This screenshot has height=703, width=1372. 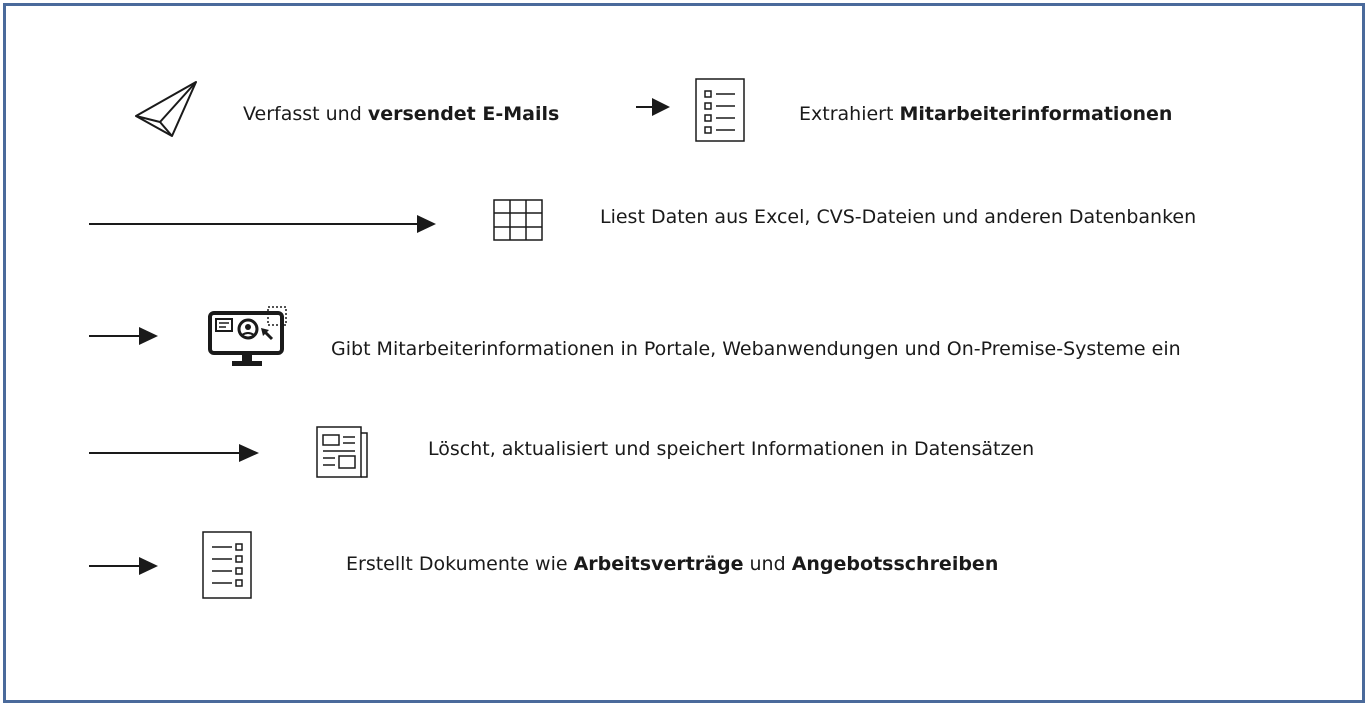 What do you see at coordinates (463, 114) in the screenshot?
I see `step-text-bold: versendet E-Mails` at bounding box center [463, 114].